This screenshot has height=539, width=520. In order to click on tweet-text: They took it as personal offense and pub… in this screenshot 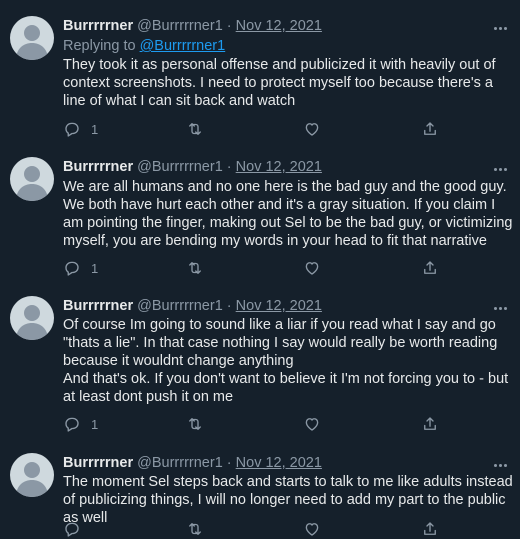, I will do `click(279, 83)`.